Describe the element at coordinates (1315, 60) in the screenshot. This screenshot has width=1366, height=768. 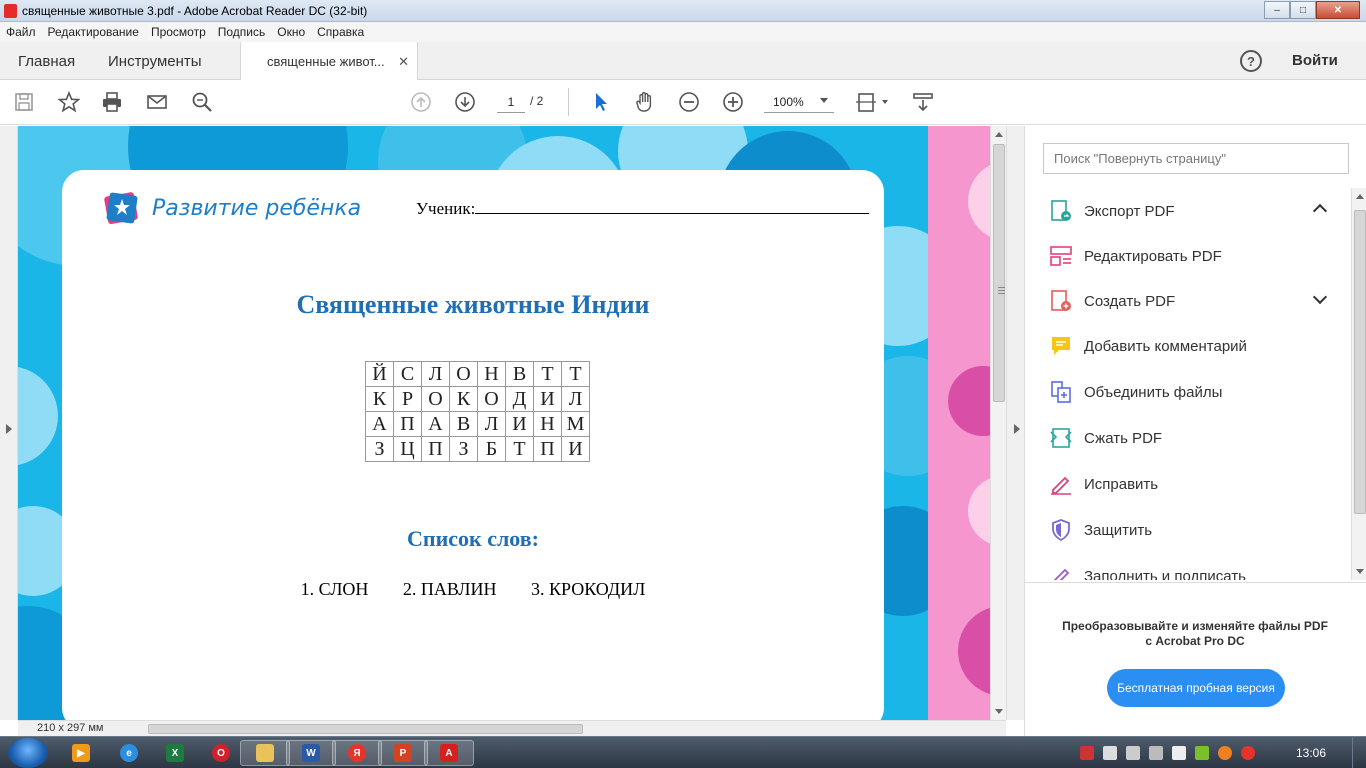
I see `signin-button: Войти` at that location.